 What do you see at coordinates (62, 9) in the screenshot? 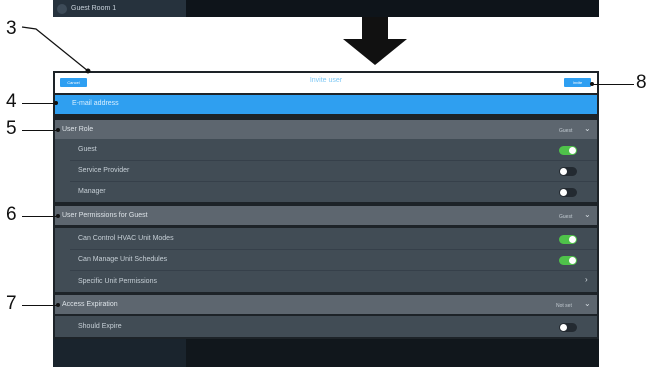
I see `room-badge` at bounding box center [62, 9].